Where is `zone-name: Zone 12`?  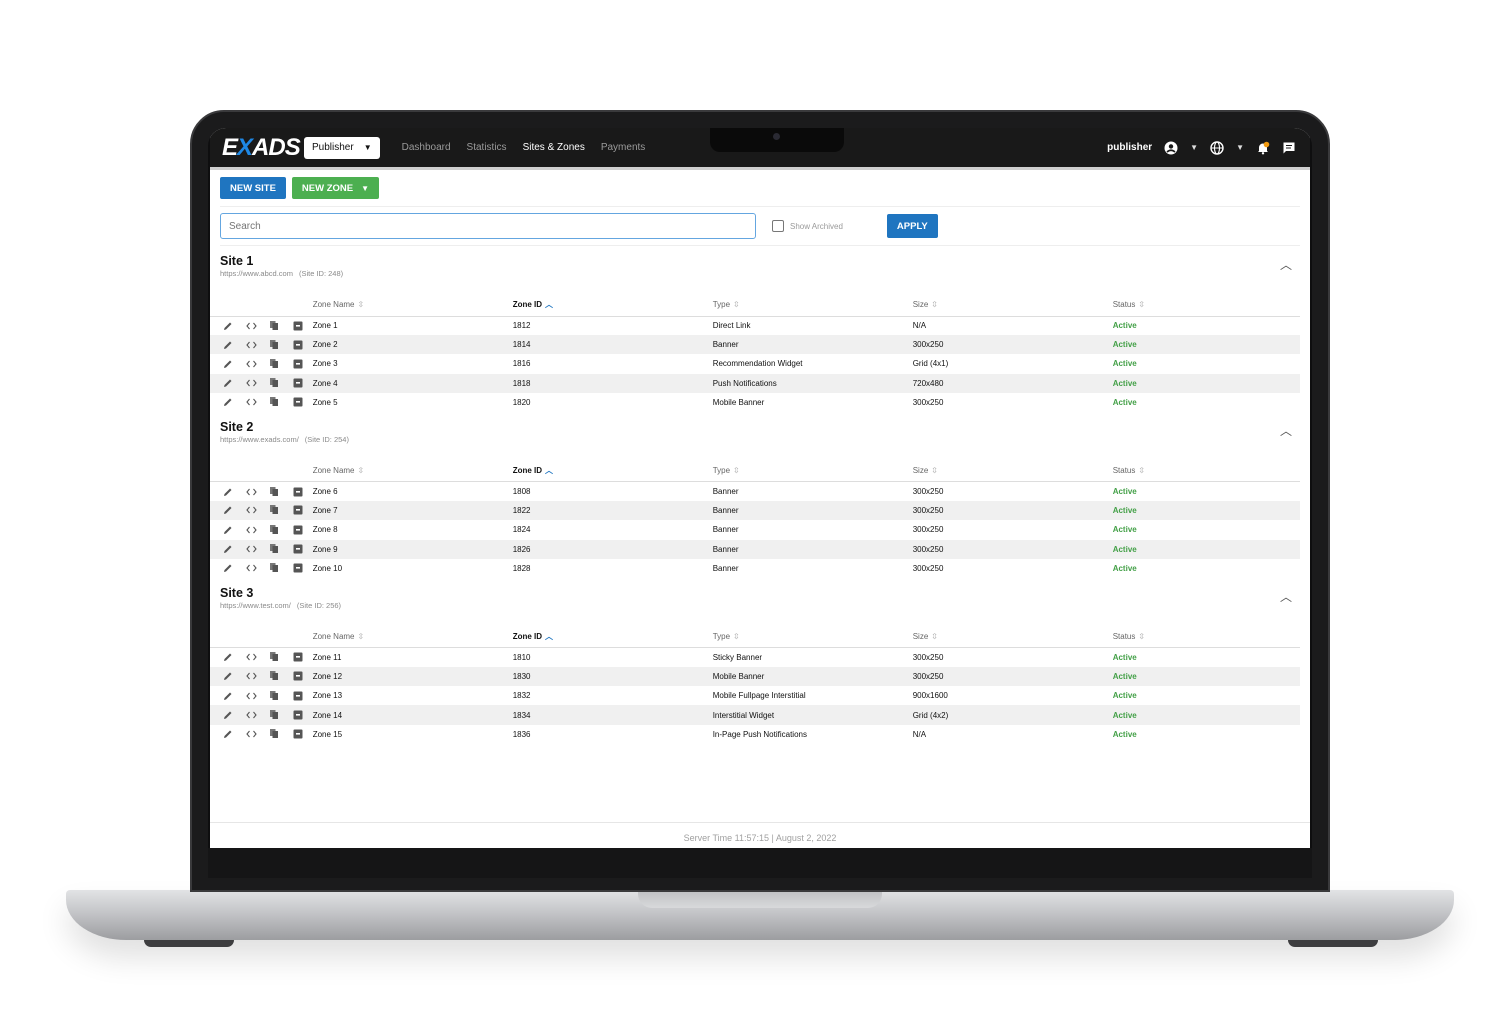 zone-name: Zone 12 is located at coordinates (412, 677).